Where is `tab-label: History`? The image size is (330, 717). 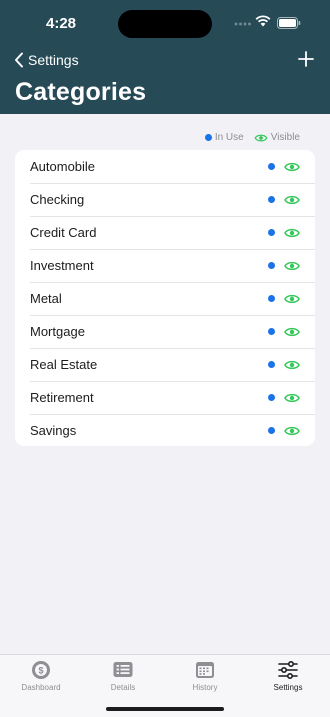
tab-label: History is located at coordinates (205, 687).